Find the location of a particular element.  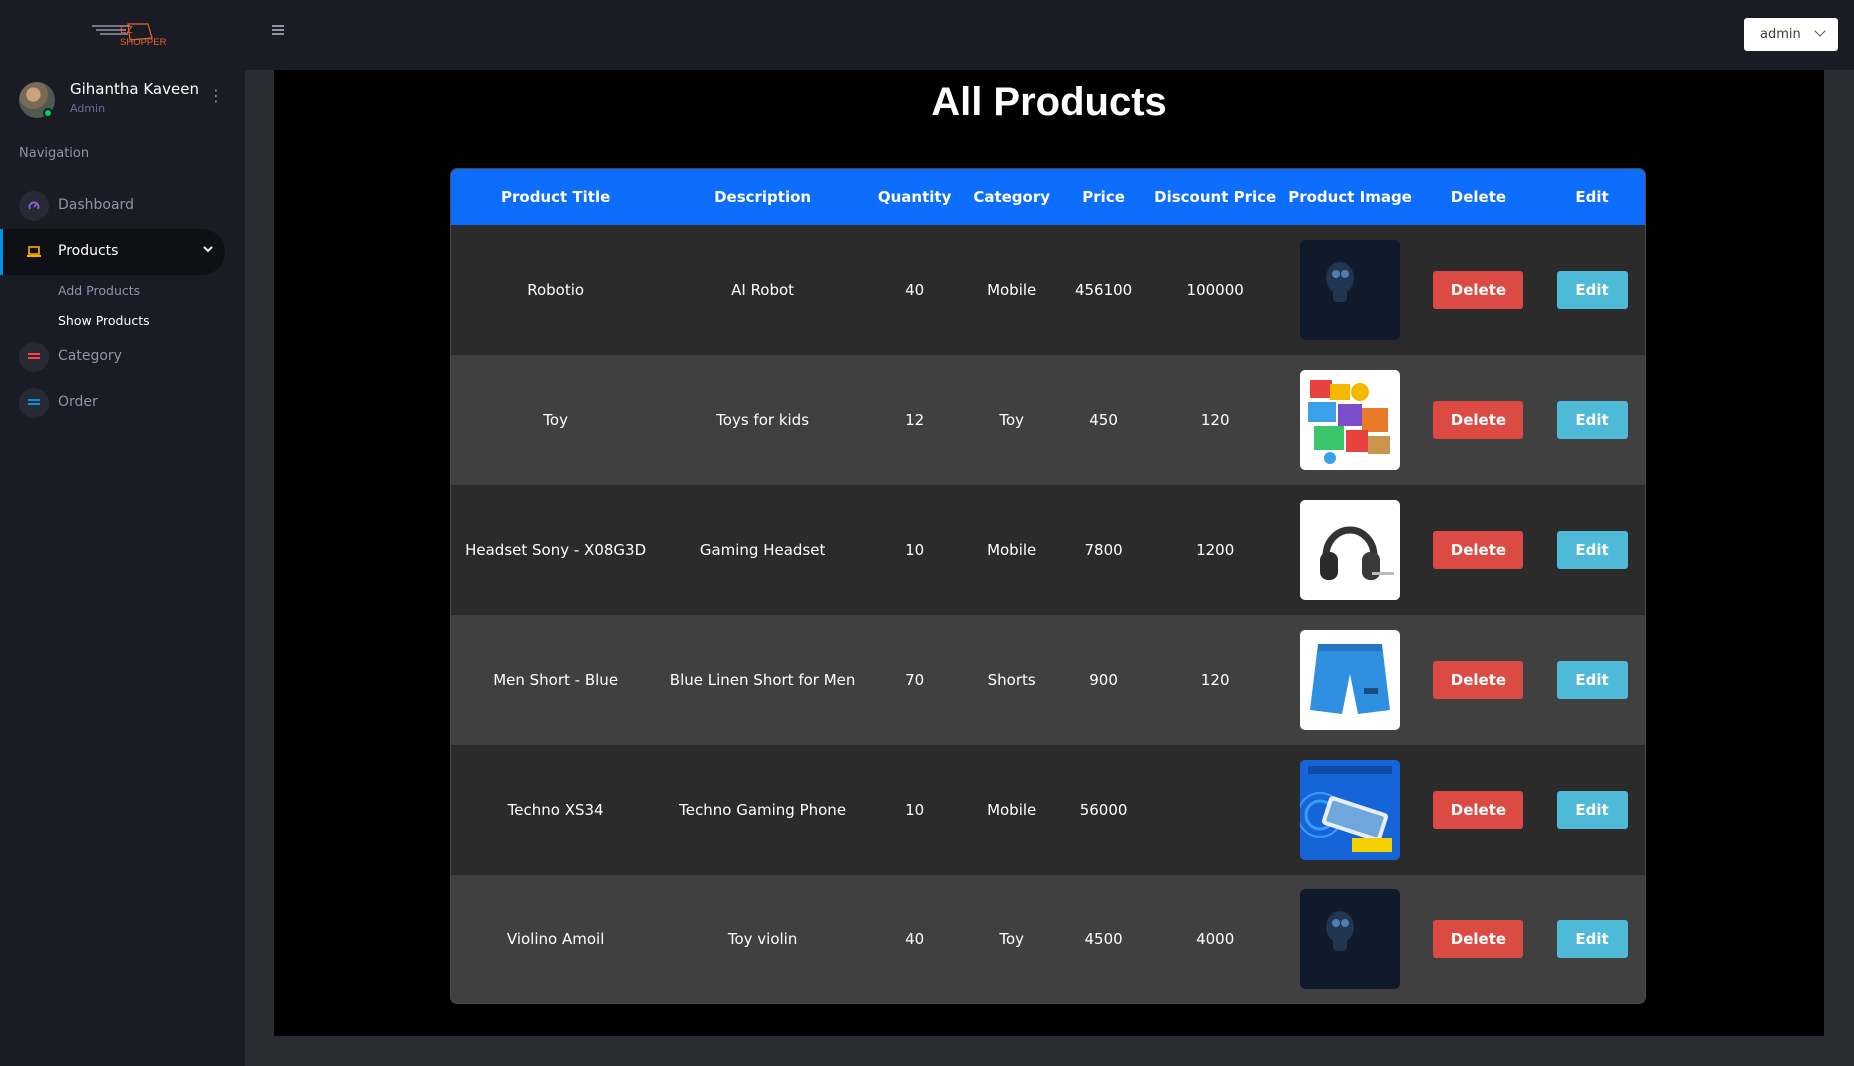

product-image-toy-shop is located at coordinates (1350, 420).